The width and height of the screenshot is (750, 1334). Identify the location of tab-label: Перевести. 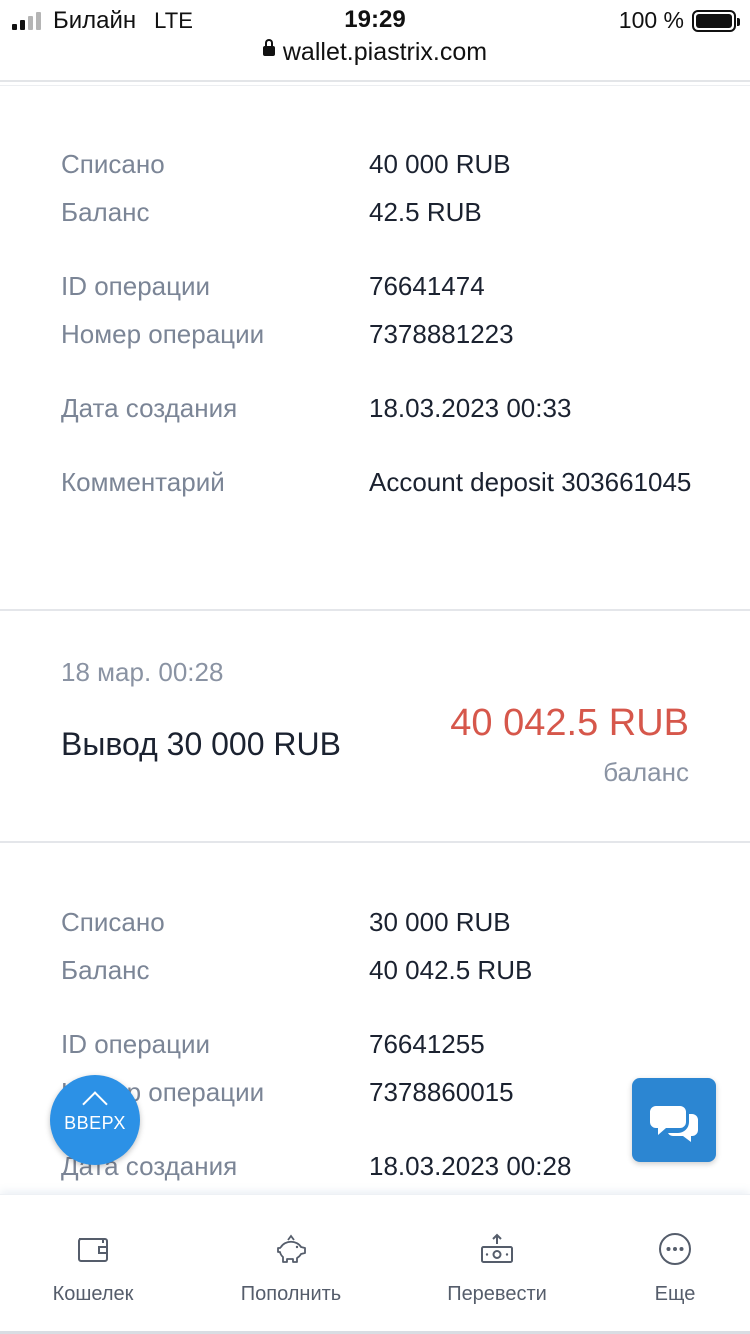
(497, 1294).